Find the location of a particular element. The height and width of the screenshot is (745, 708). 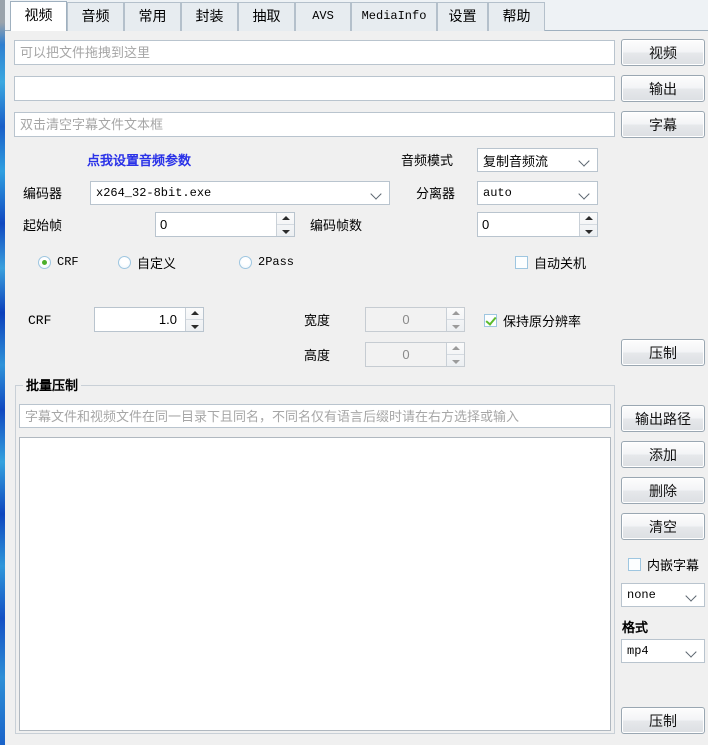

subtitle-track-select: none is located at coordinates (663, 595).